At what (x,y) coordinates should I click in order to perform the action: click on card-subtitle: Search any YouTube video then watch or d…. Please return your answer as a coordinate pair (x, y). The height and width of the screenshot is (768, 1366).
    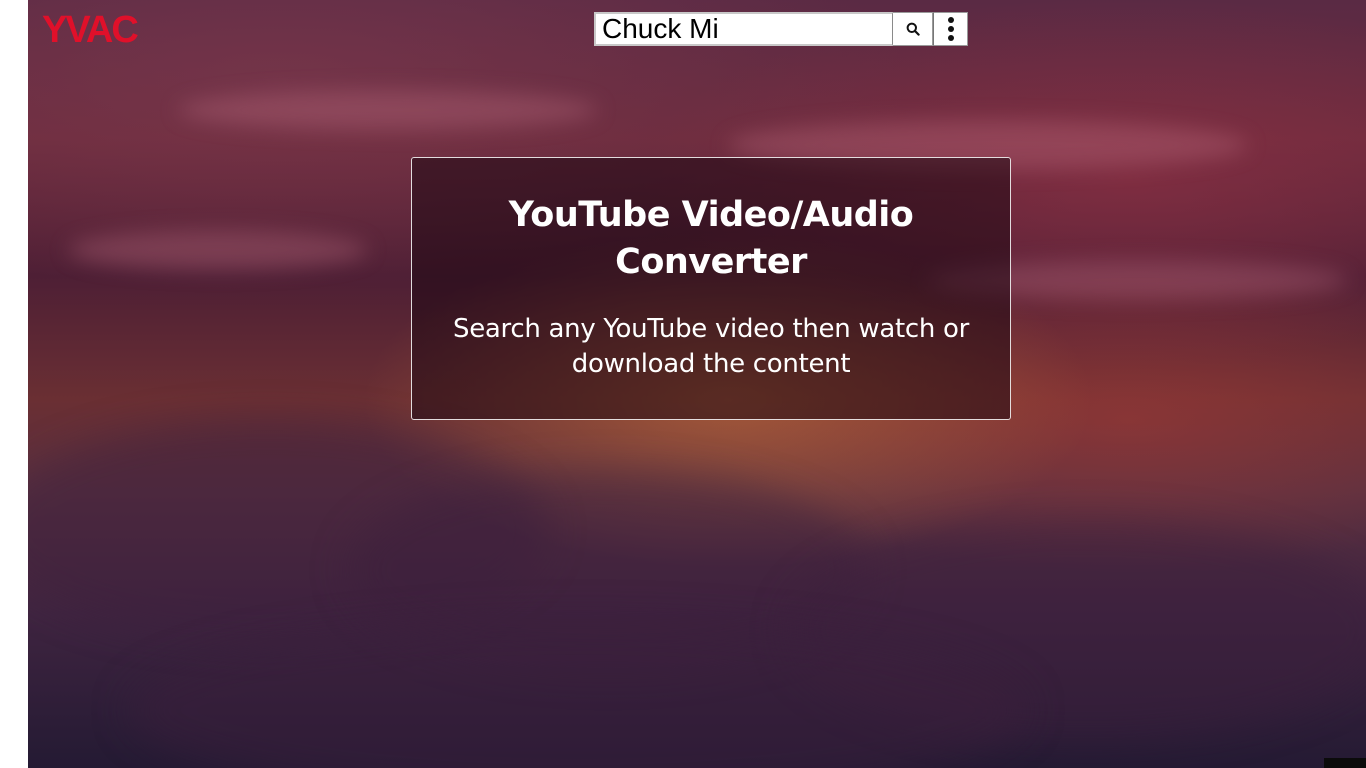
    Looking at the image, I should click on (711, 346).